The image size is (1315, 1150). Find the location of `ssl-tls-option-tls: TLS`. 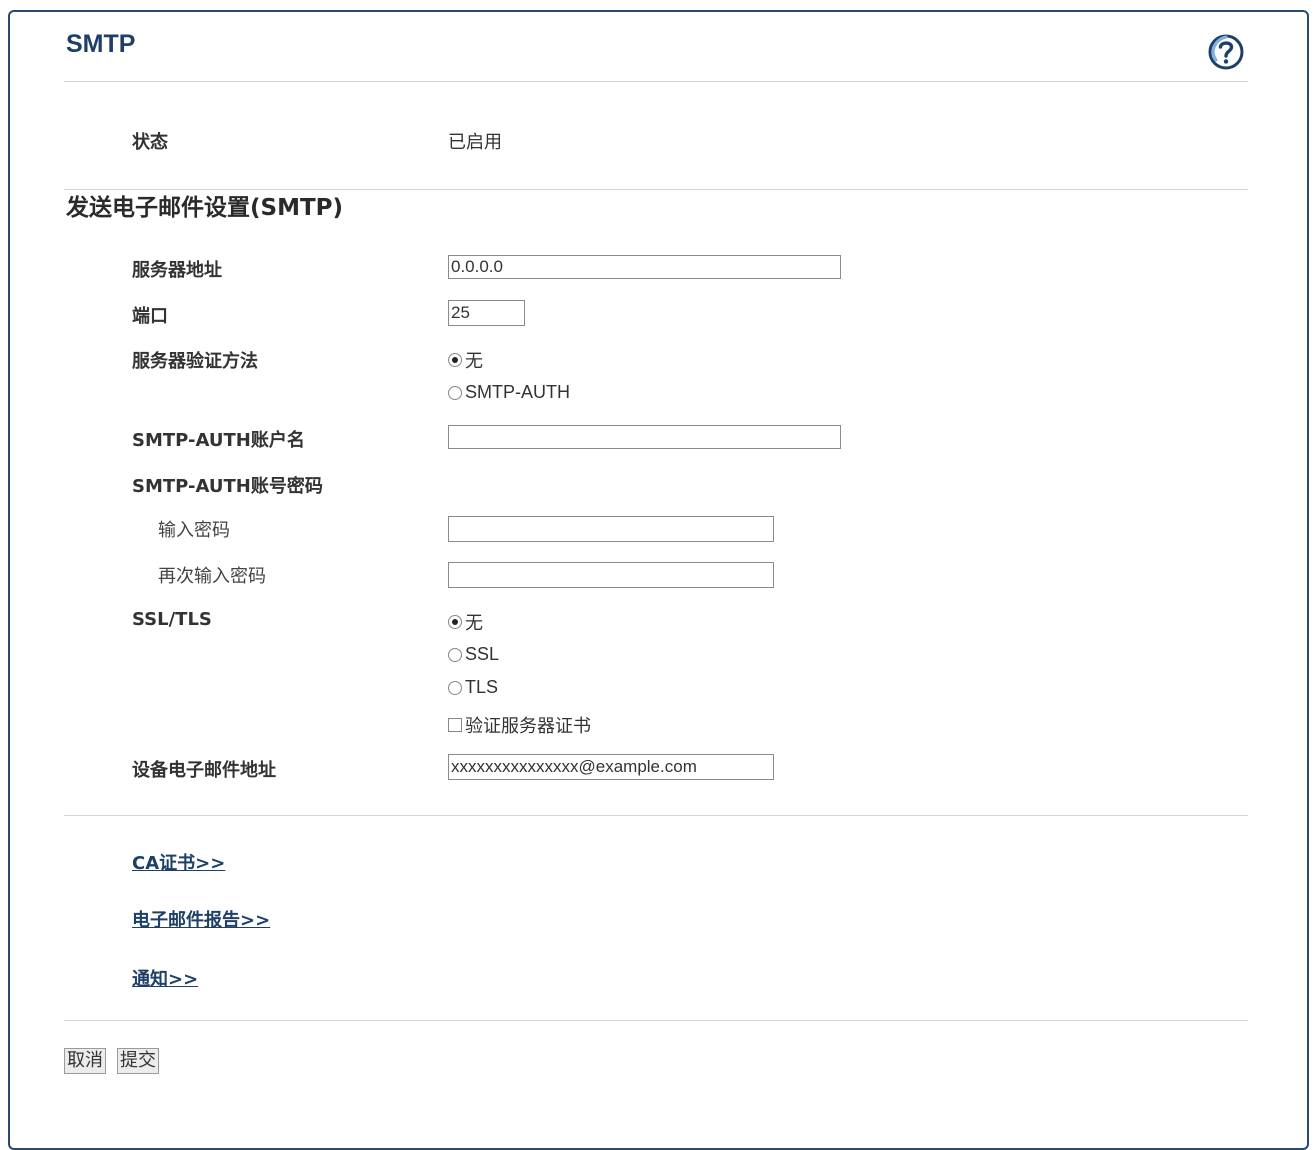

ssl-tls-option-tls: TLS is located at coordinates (473, 687).